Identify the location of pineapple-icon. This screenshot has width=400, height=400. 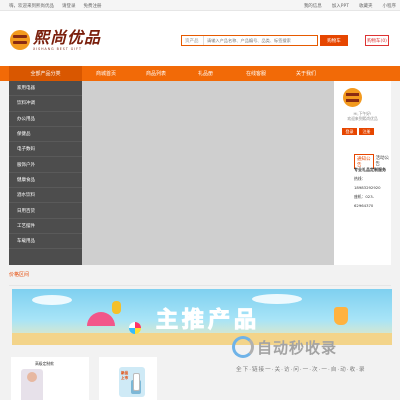
(116, 307).